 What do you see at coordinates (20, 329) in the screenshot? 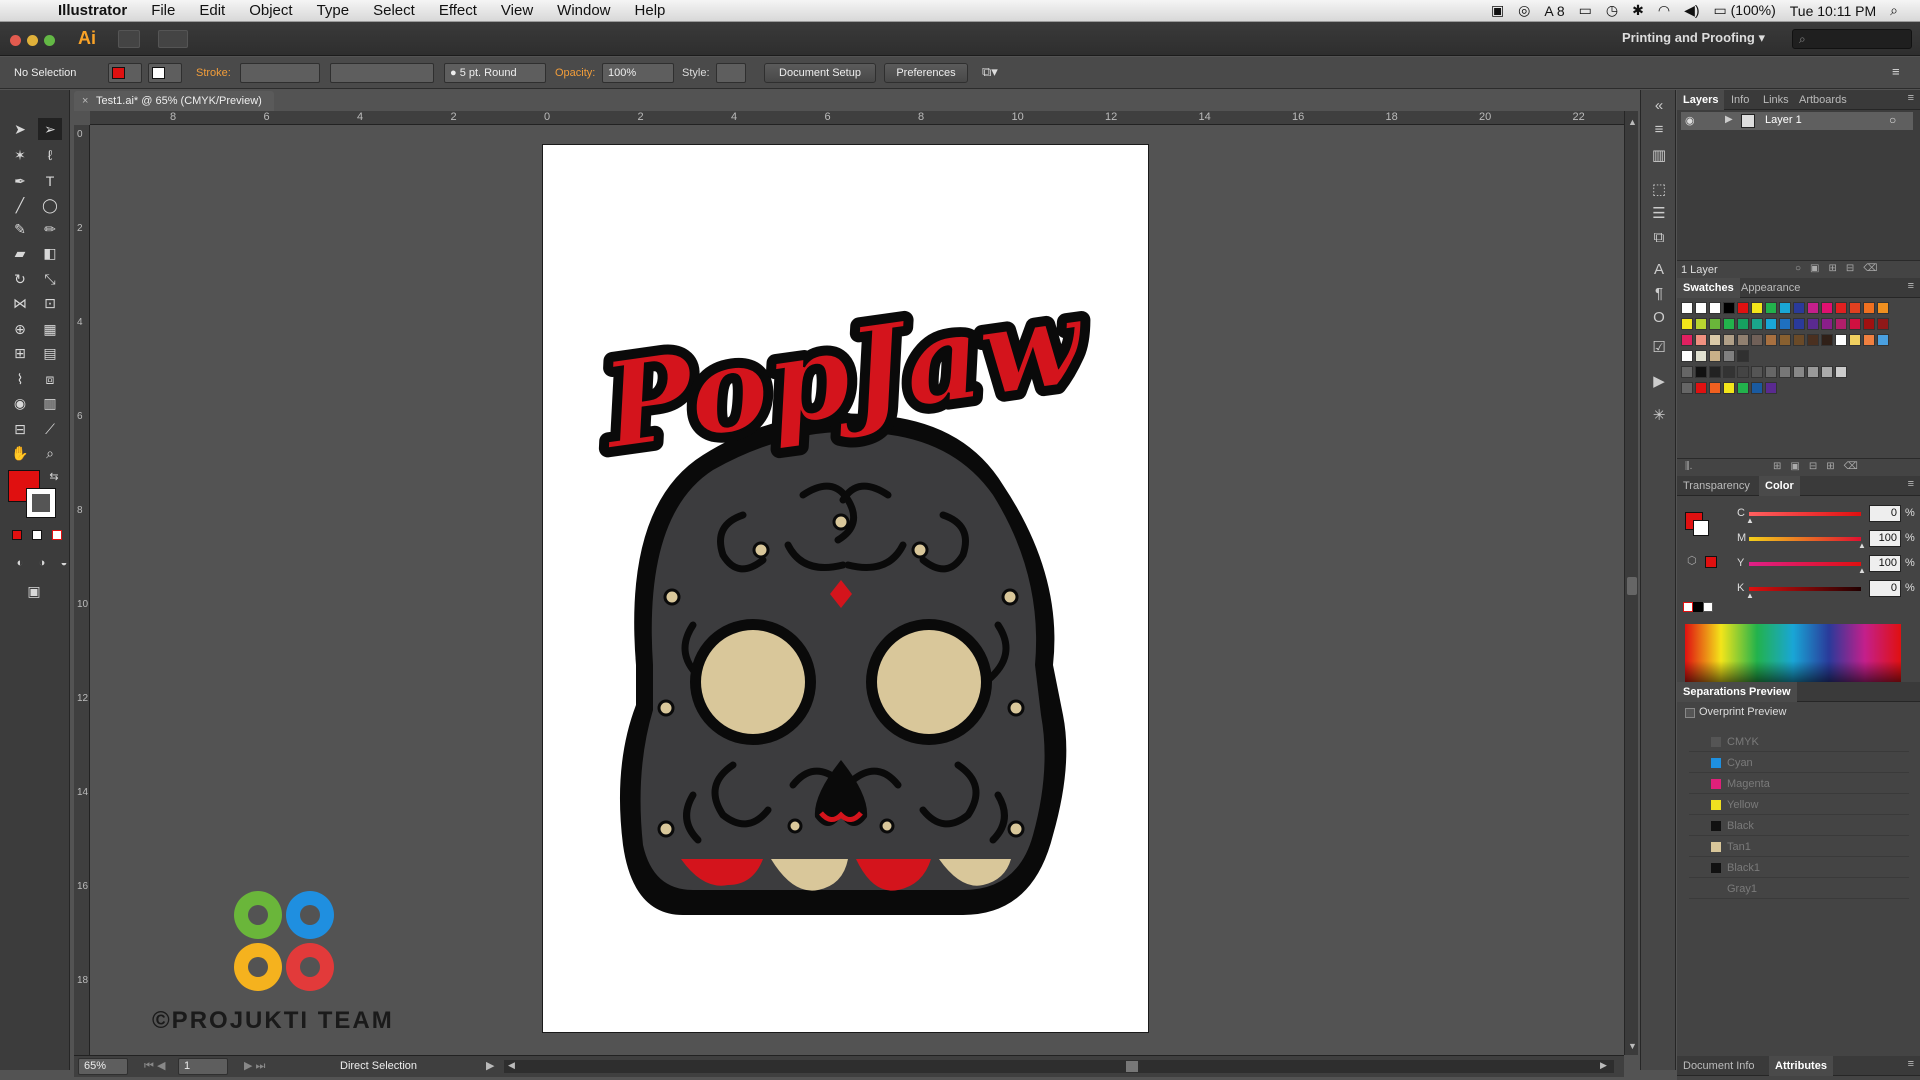
I see `shape-builder-tool-icon: ⊕` at bounding box center [20, 329].